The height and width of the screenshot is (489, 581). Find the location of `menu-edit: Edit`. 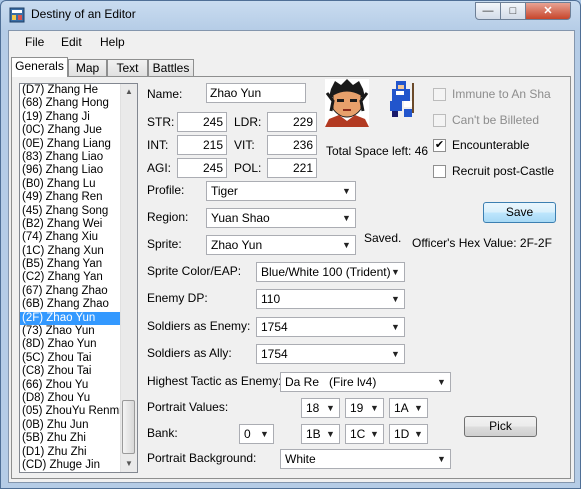

menu-edit: Edit is located at coordinates (71, 42).